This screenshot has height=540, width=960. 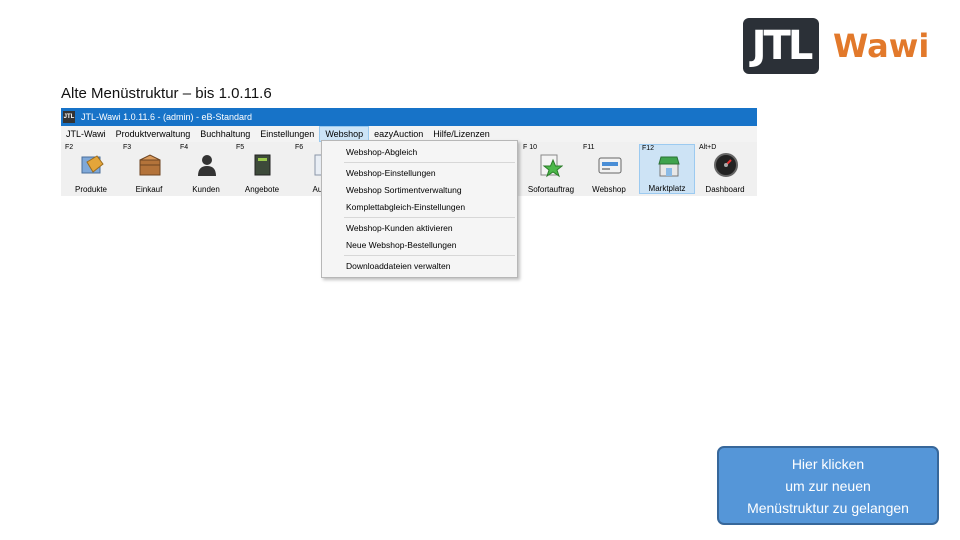 What do you see at coordinates (69, 117) in the screenshot?
I see `app-icon: JTL` at bounding box center [69, 117].